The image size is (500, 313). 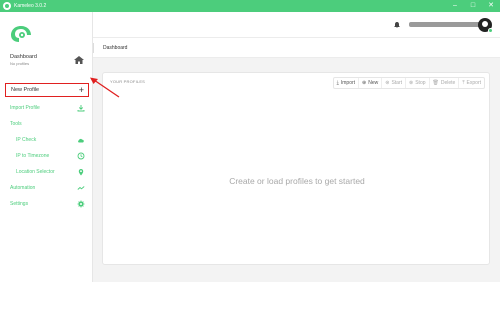 I want to click on delete-button: 🗑 Delete, so click(x=445, y=83).